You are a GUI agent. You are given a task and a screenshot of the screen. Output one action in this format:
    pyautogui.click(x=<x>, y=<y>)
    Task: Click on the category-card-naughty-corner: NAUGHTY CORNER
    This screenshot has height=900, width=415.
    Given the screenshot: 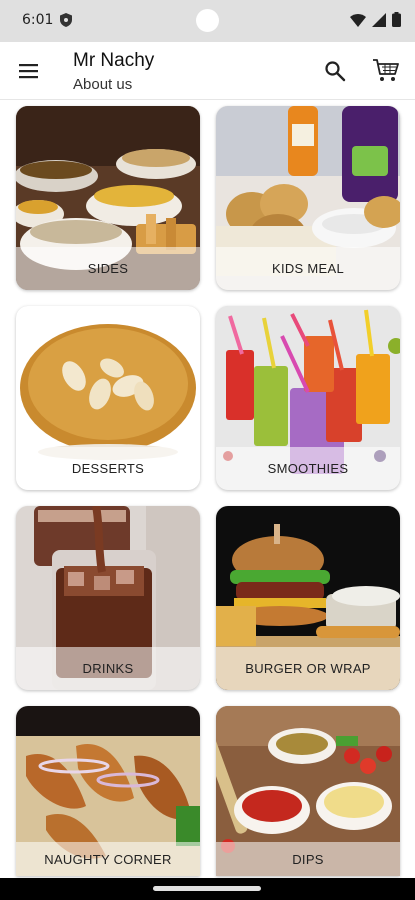 What is the action you would take?
    pyautogui.click(x=108, y=791)
    